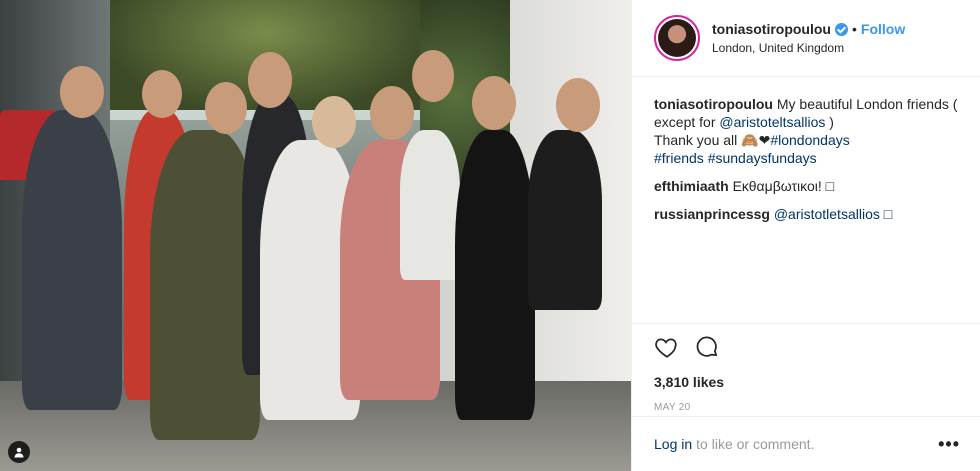  What do you see at coordinates (807, 382) in the screenshot?
I see `likes-count: 3,810 likes` at bounding box center [807, 382].